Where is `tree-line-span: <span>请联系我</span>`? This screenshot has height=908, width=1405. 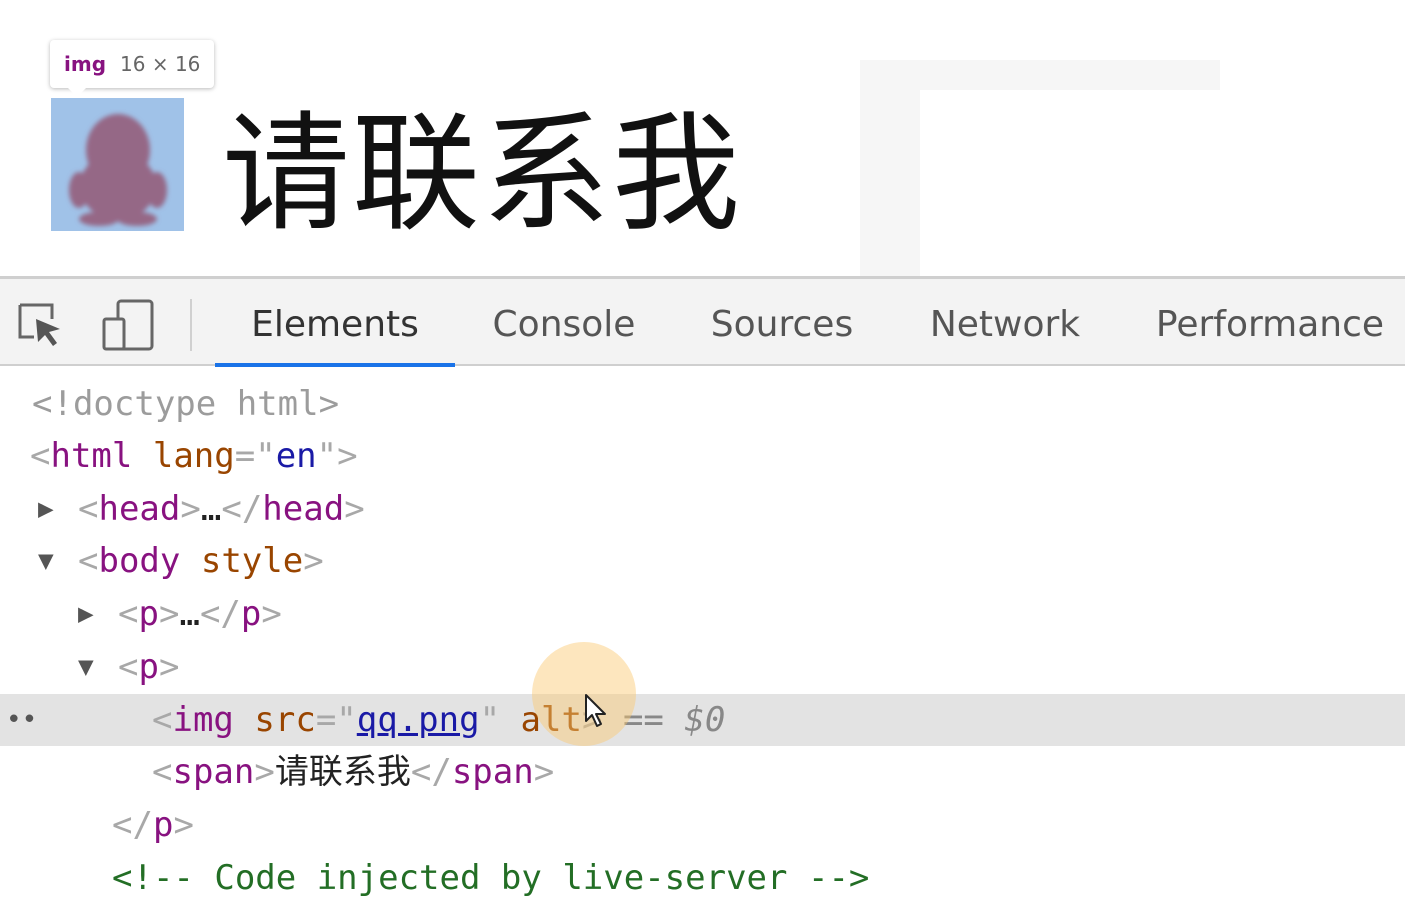 tree-line-span: <span>请联系我</span> is located at coordinates (702, 772).